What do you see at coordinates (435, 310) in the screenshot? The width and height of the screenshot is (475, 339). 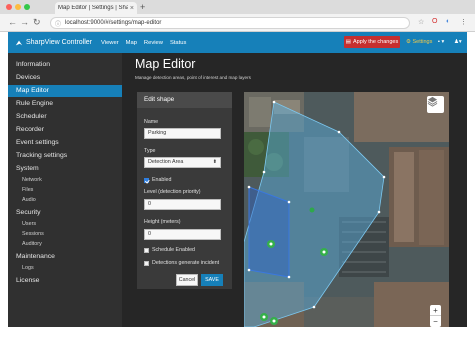 I see `zoom-in-button: +` at bounding box center [435, 310].